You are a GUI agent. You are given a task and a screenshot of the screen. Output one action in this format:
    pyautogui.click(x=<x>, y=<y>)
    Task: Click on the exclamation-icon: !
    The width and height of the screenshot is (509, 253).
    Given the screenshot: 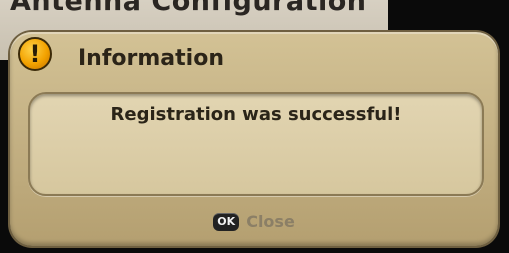 What is the action you would take?
    pyautogui.click(x=35, y=54)
    